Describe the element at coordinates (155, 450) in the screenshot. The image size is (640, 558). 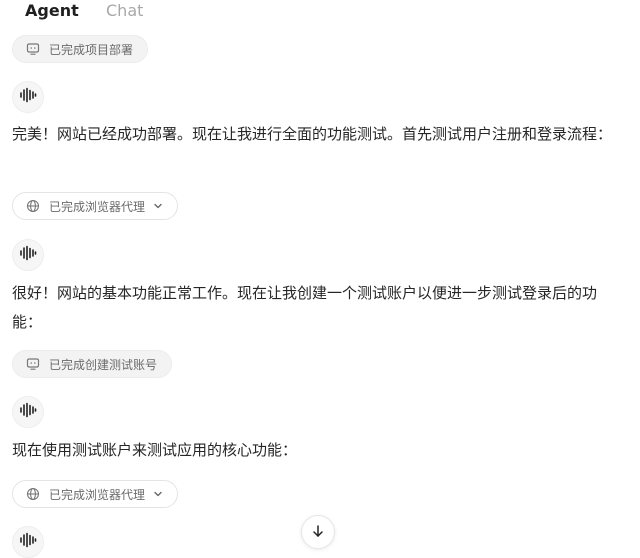
I see `agent-message: 现在使用测试账户来测试应用的核心功能：` at that location.